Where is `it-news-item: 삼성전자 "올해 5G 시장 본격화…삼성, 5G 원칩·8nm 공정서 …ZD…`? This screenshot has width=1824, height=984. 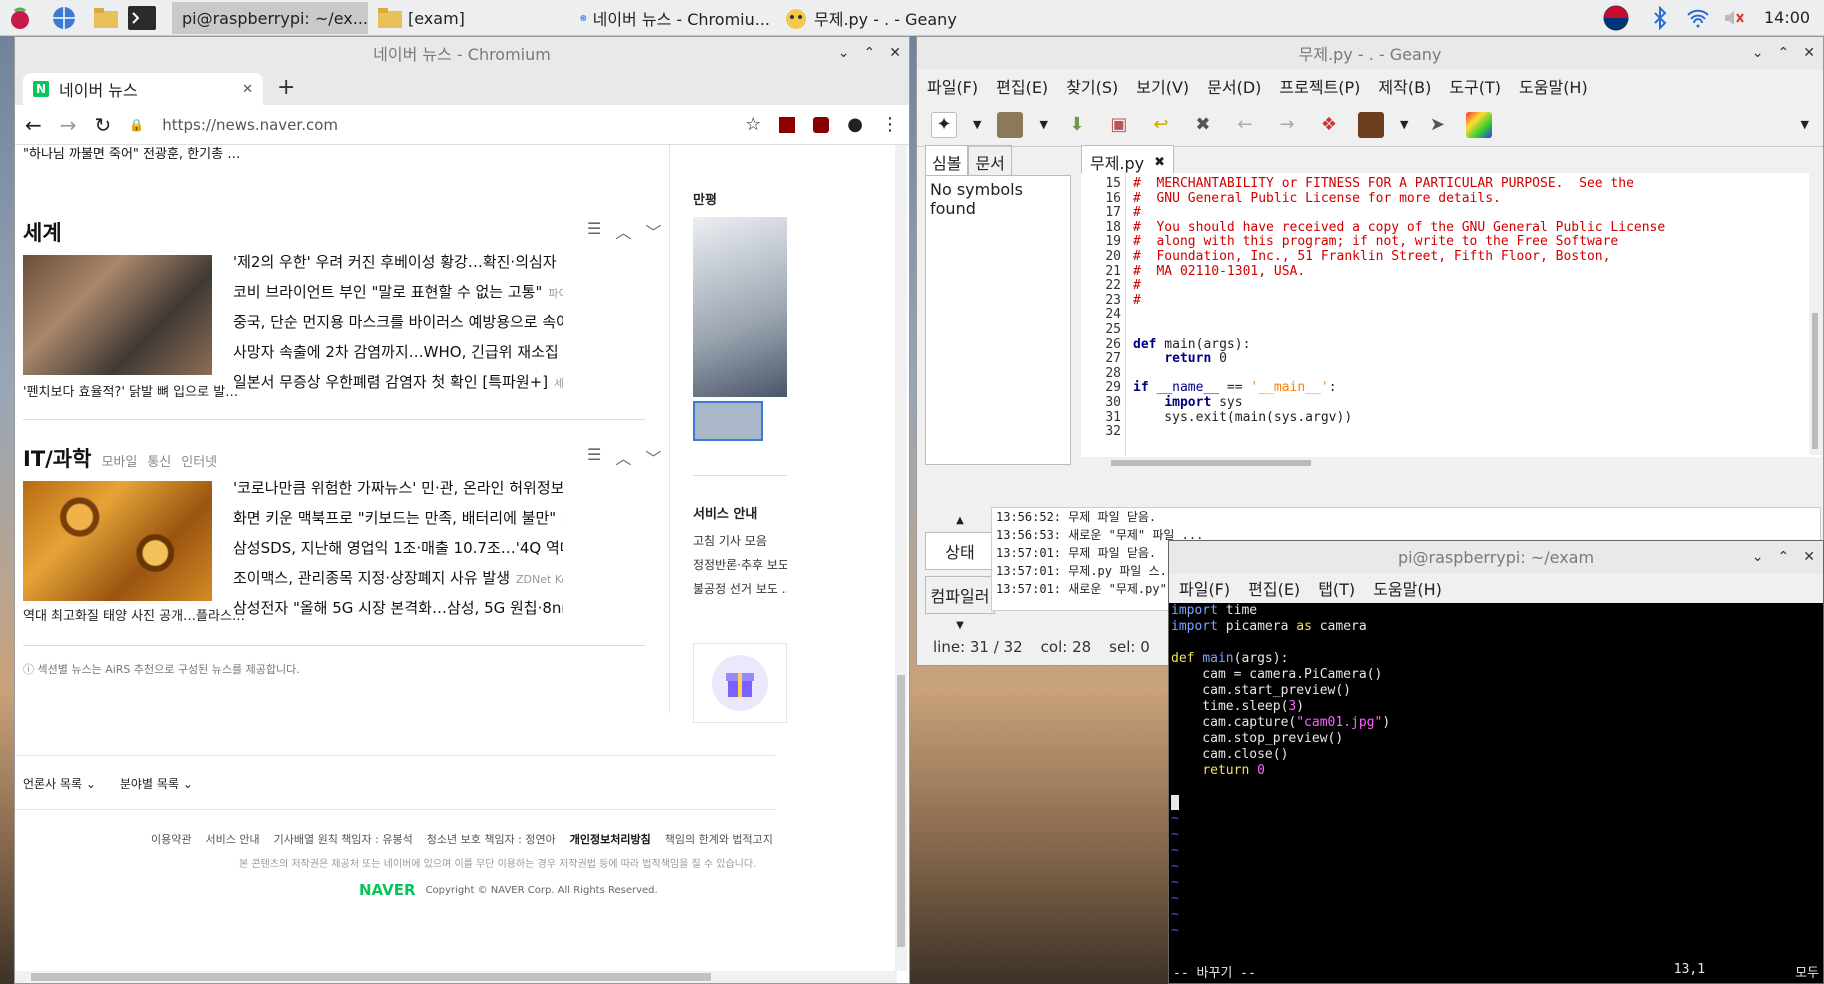
it-news-item: 삼성전자 "올해 5G 시장 본격화…삼성, 5G 원칩·8nm 공정서 …ZD… is located at coordinates (398, 608).